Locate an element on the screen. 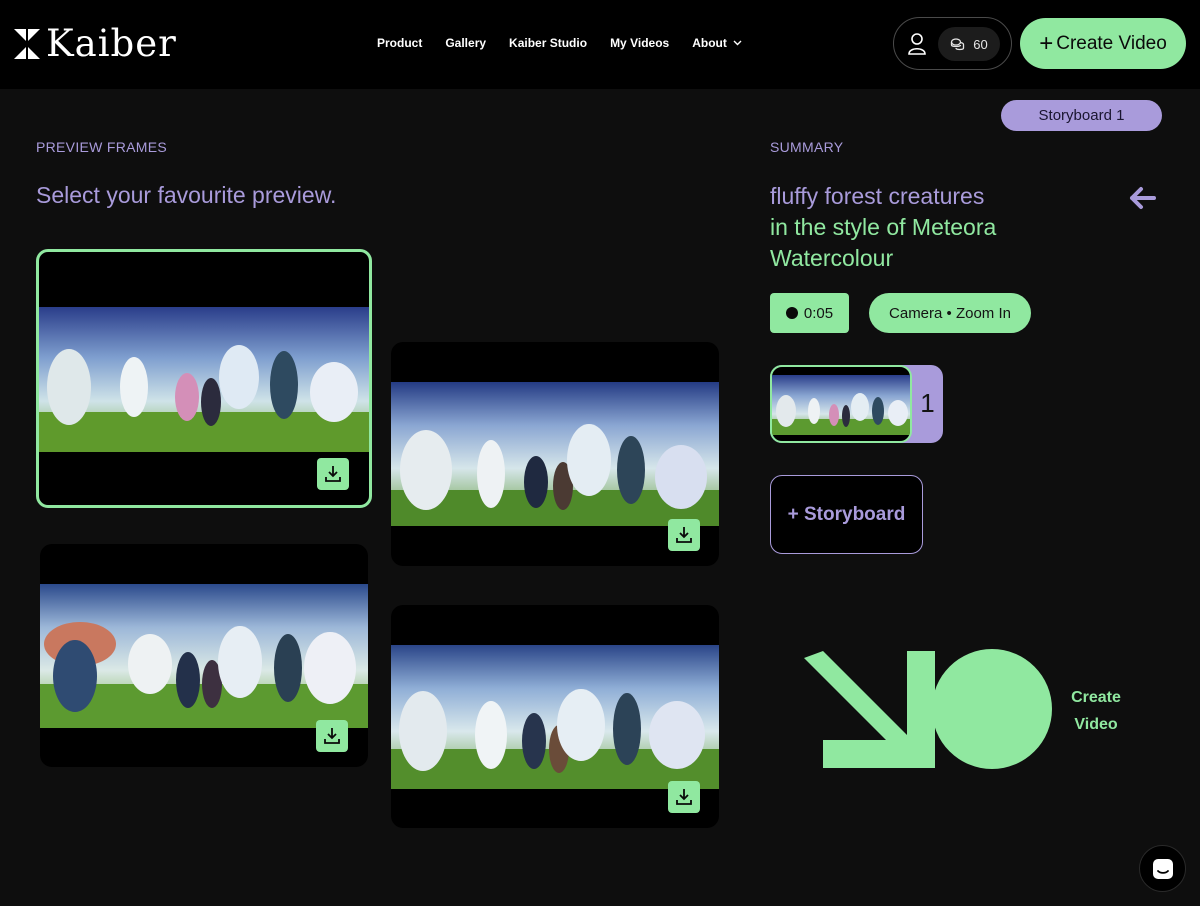 This screenshot has height=906, width=1200. duration-chip: 0:05 is located at coordinates (809, 313).